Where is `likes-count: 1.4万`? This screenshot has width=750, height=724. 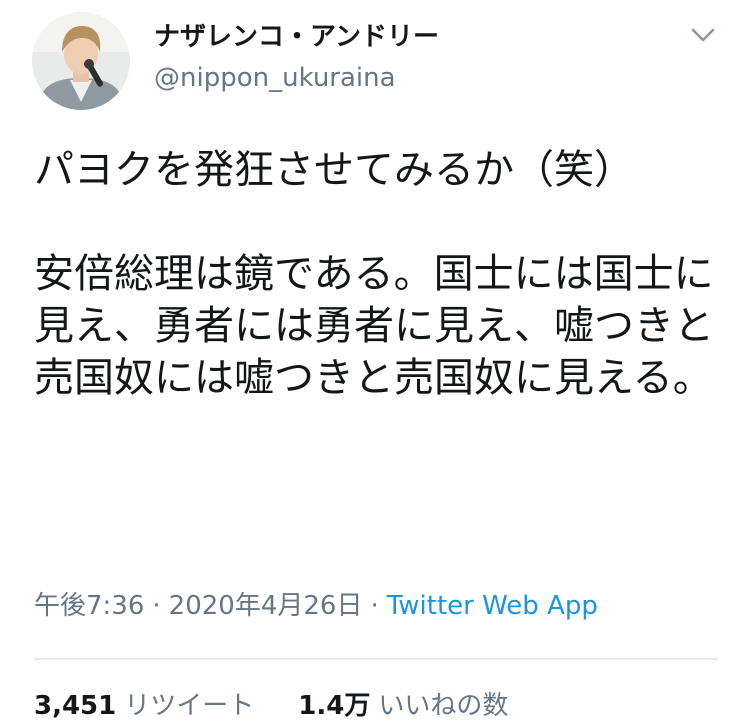
likes-count: 1.4万 is located at coordinates (334, 706).